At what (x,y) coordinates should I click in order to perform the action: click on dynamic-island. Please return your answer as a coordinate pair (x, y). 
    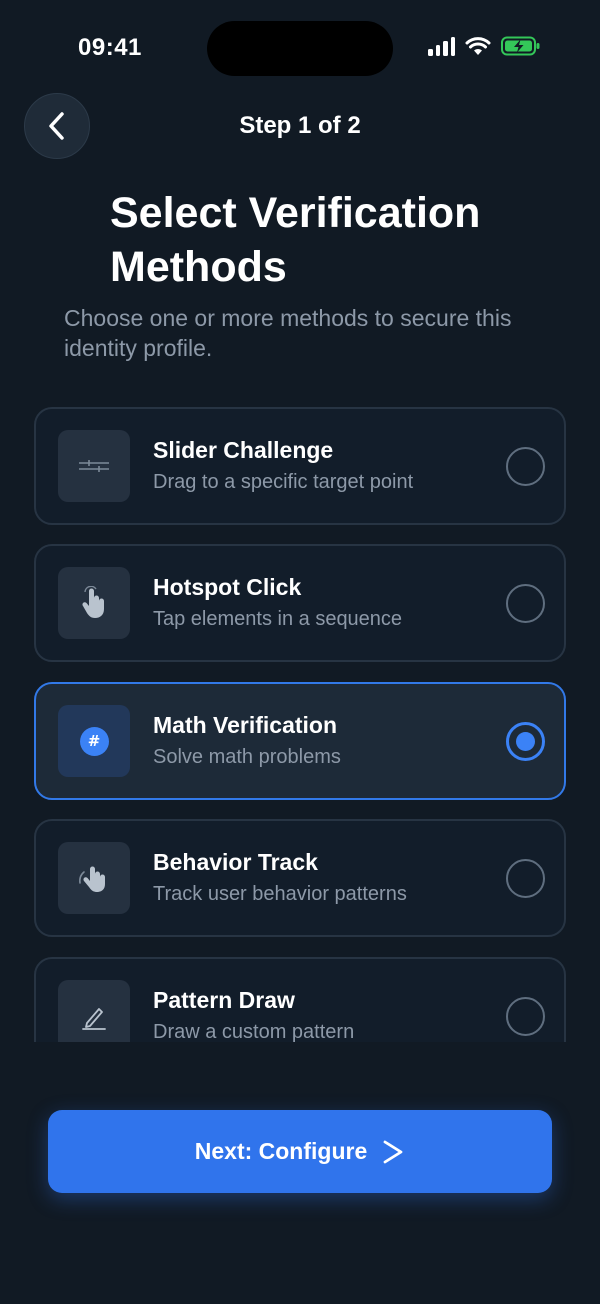
    Looking at the image, I should click on (300, 48).